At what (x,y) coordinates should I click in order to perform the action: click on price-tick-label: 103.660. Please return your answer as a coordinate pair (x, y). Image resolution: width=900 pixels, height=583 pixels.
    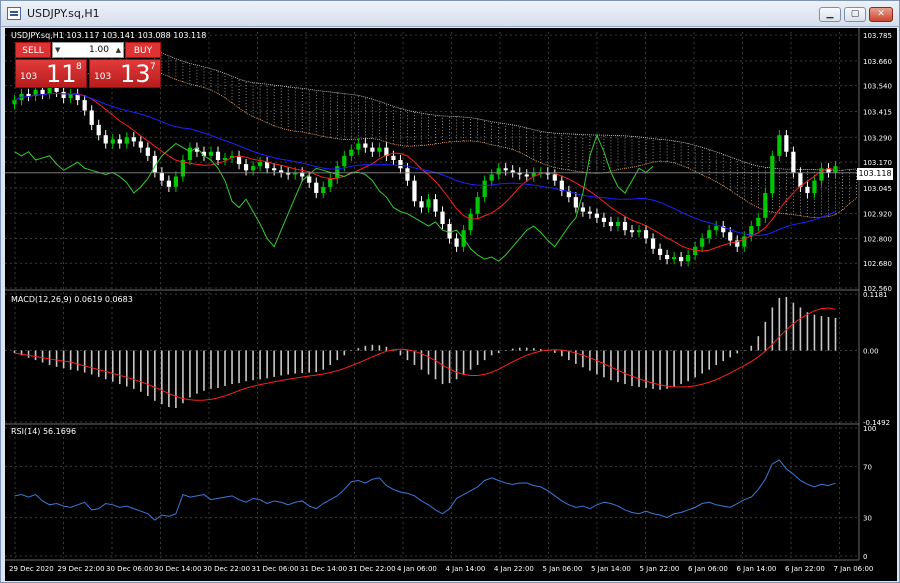
    Looking at the image, I should click on (877, 62).